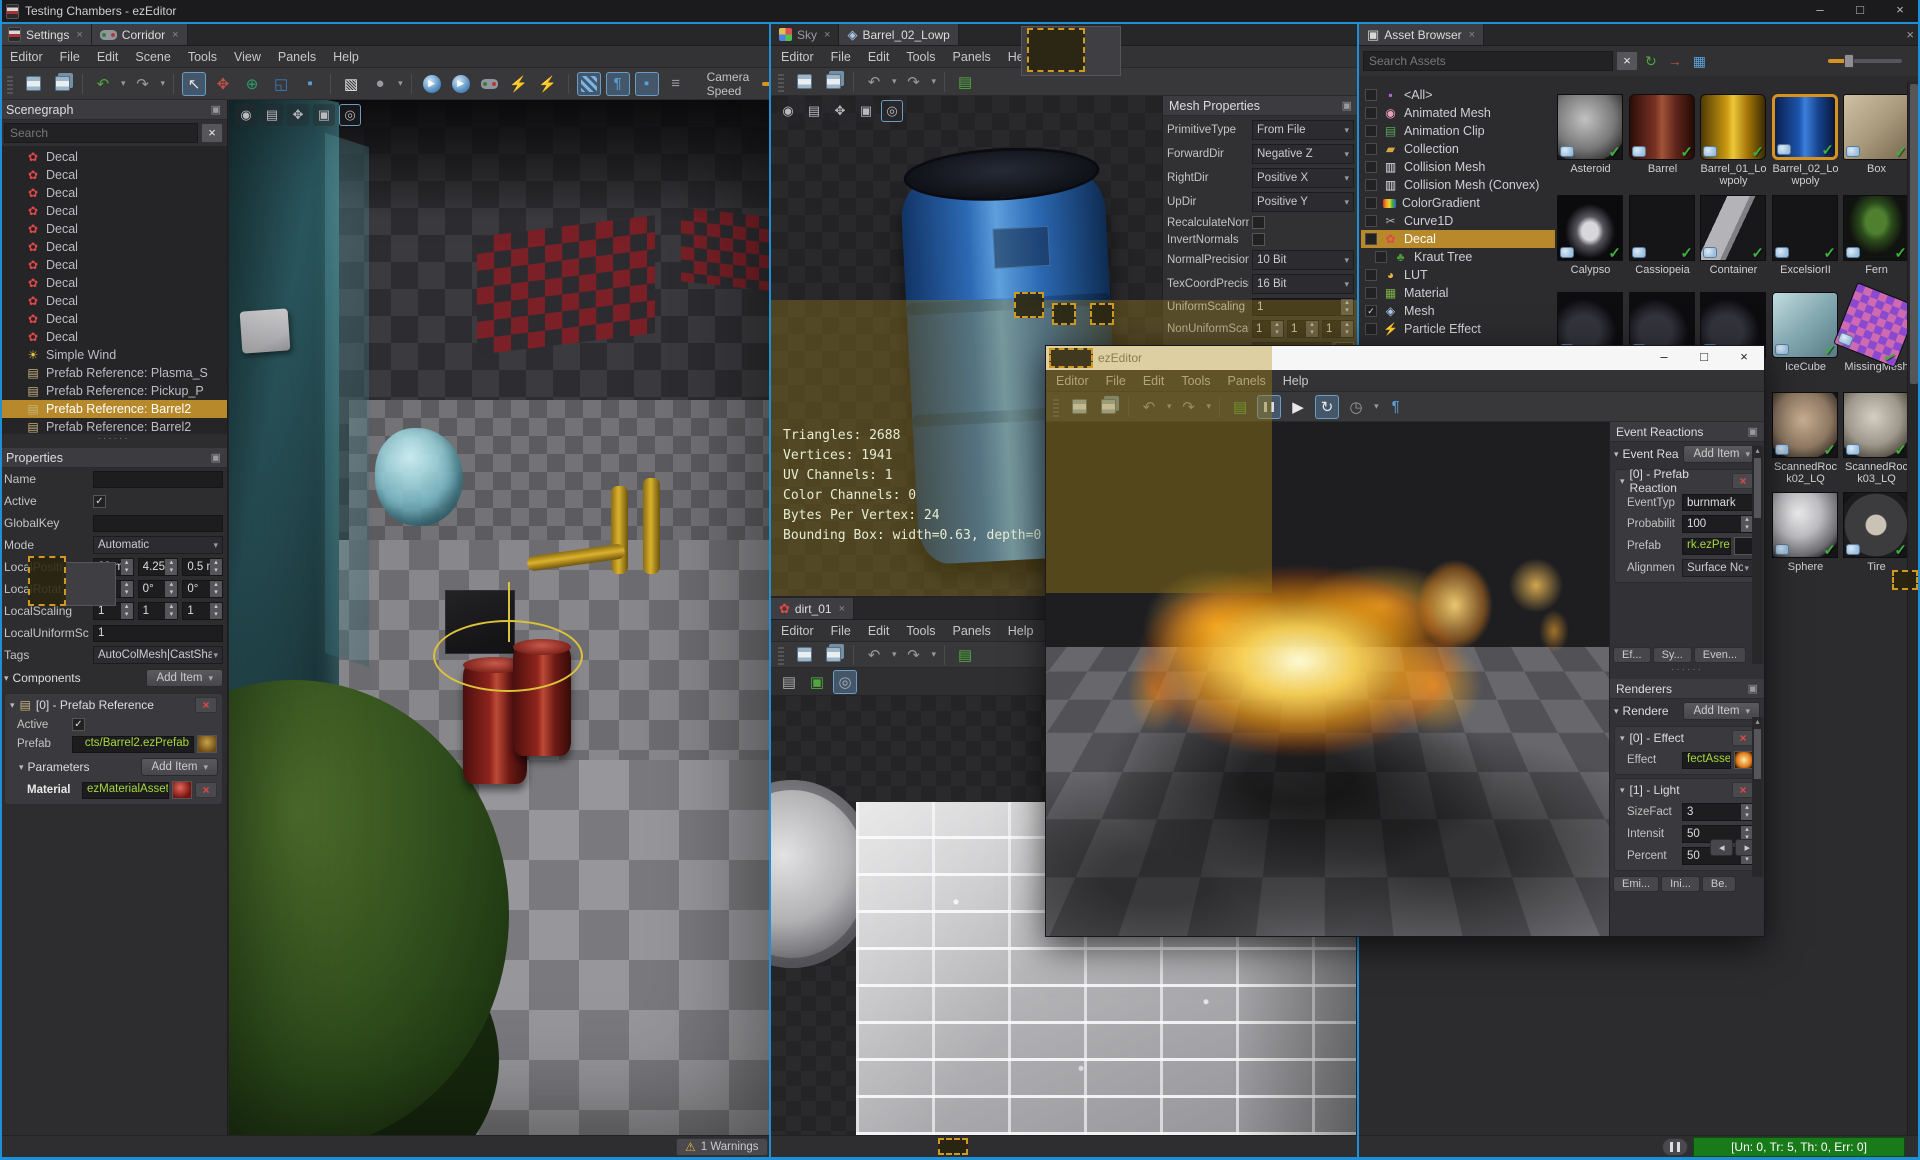  What do you see at coordinates (519, 84) in the screenshot?
I see `export-cook-icon: ⚡` at bounding box center [519, 84].